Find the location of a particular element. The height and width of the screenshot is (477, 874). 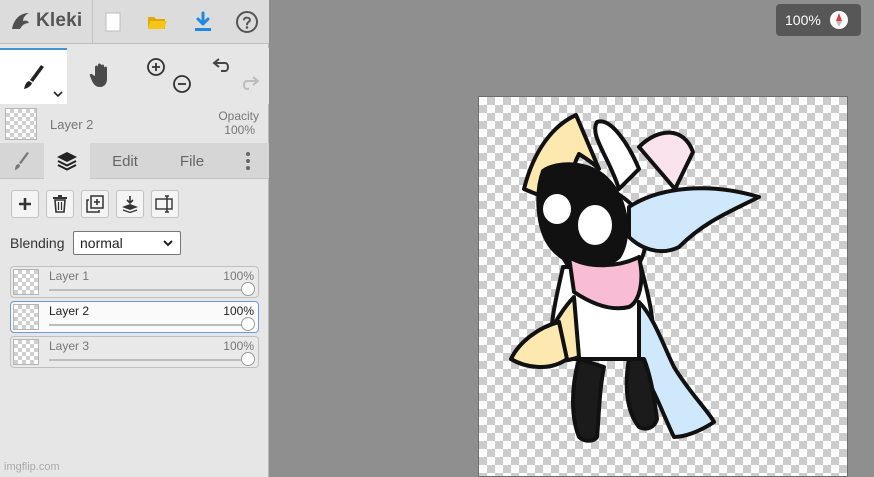

layers-icon is located at coordinates (67, 161).